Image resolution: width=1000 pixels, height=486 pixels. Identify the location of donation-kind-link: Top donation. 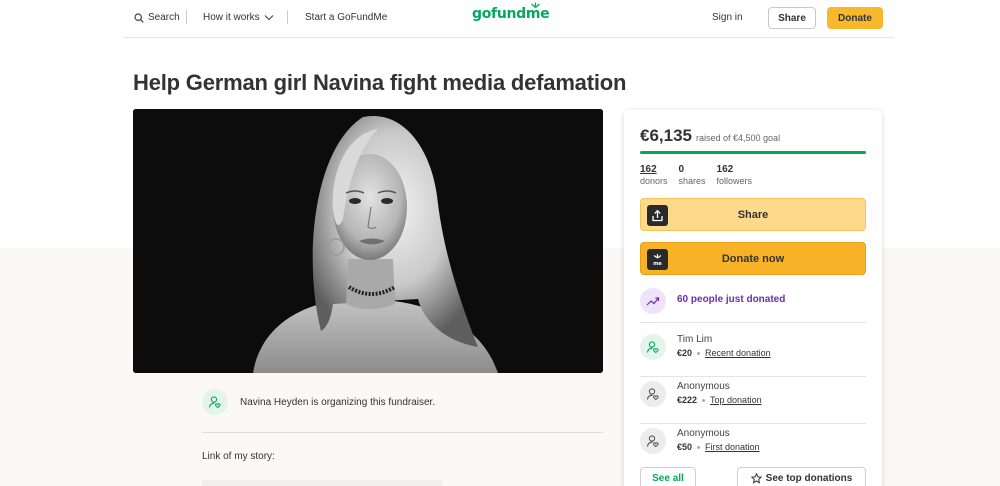
(736, 400).